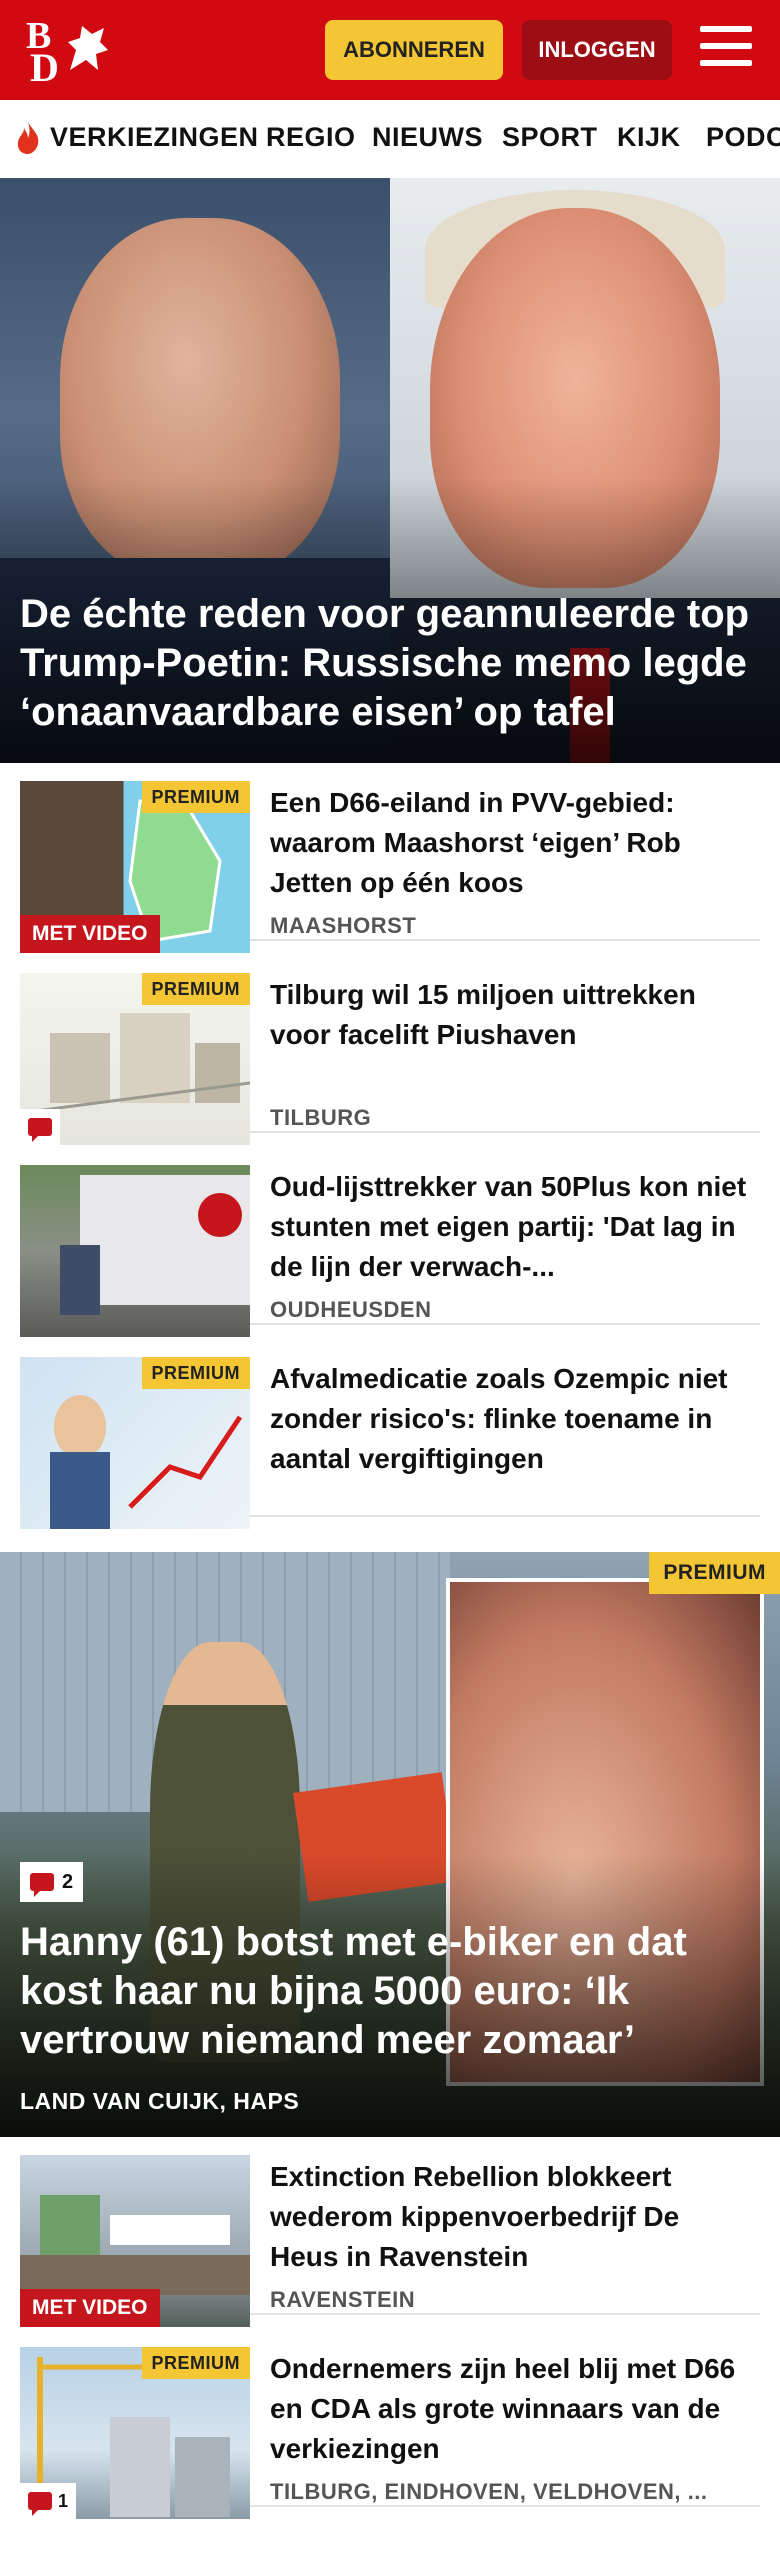 The width and height of the screenshot is (780, 2560). Describe the element at coordinates (743, 137) in the screenshot. I see `nav-item-podcasts: PODCASTS` at that location.